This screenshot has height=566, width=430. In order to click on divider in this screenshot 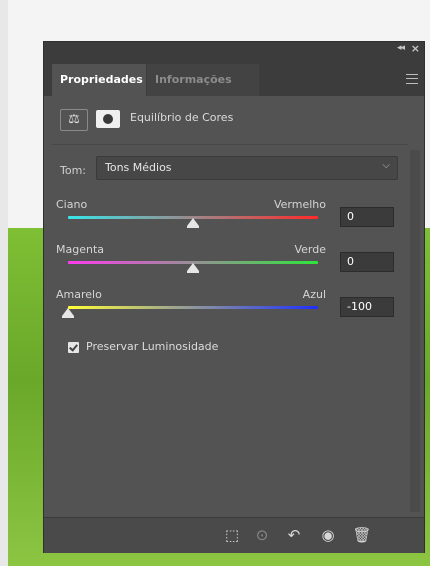, I will do `click(230, 144)`.